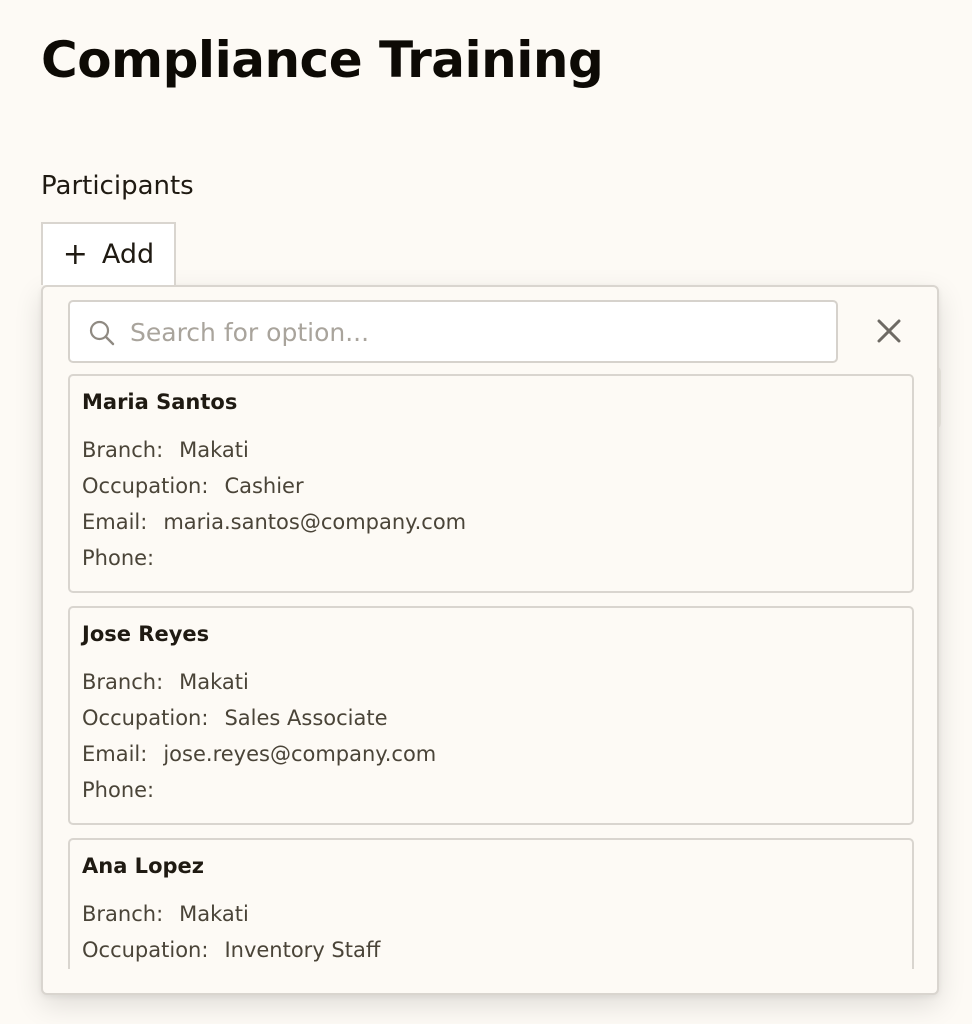  I want to click on occupation-value: Cashier, so click(264, 486).